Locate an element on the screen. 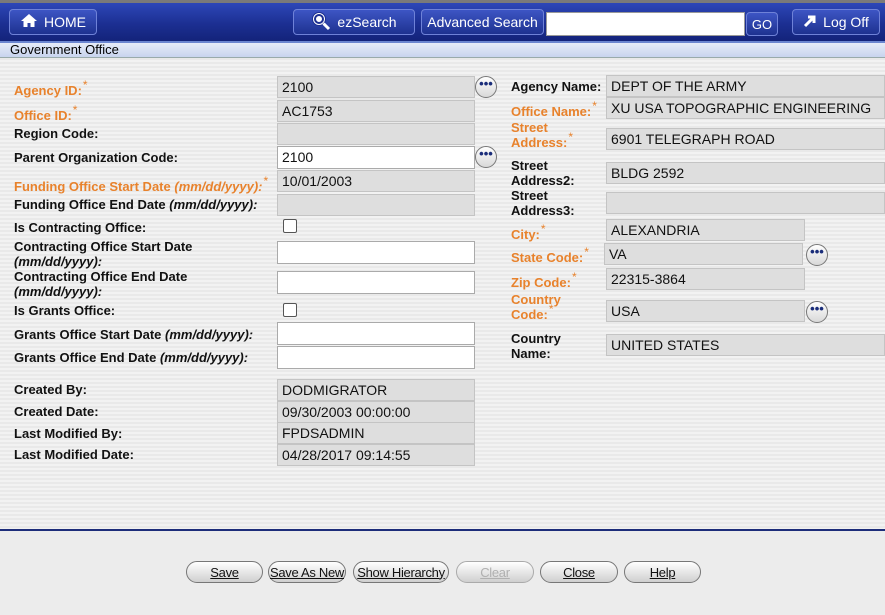  agency-id-label: Agency ID:* is located at coordinates (51, 88).